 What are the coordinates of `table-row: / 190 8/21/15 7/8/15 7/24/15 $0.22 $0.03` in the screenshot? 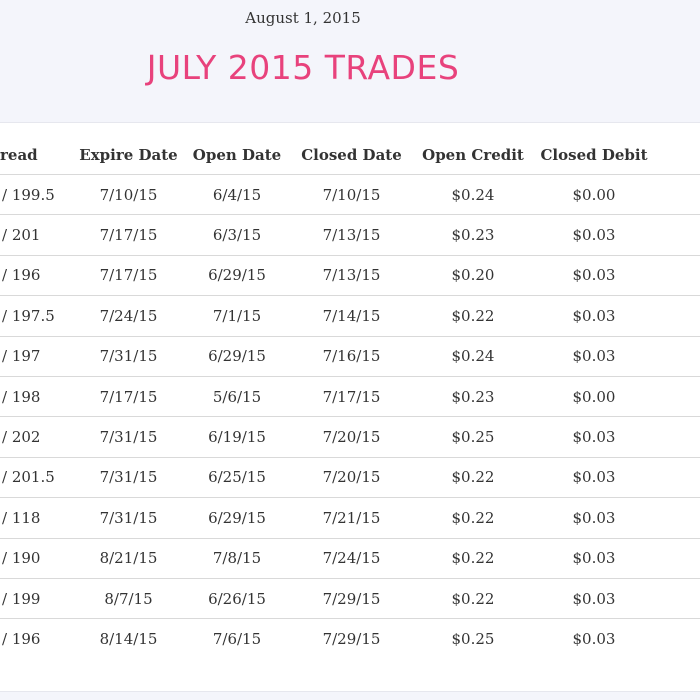 It's located at (350, 558).